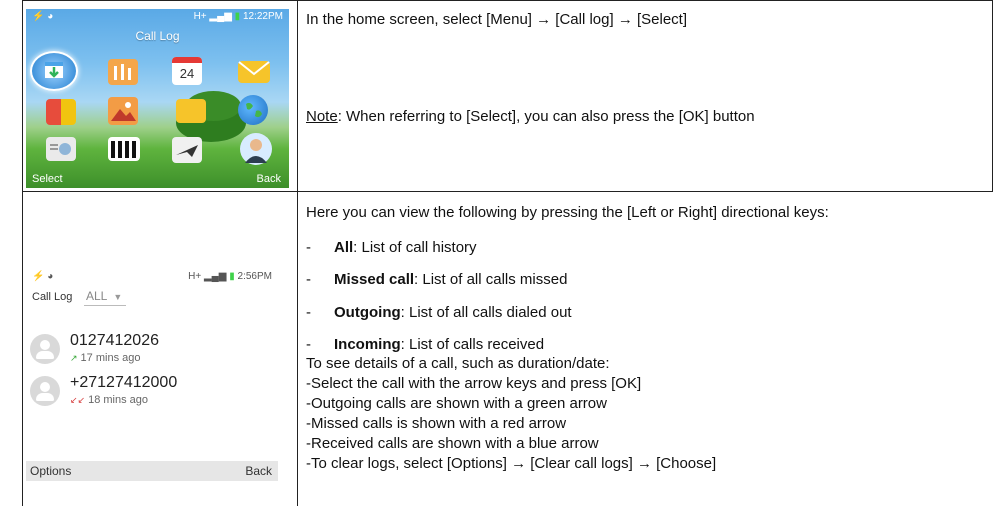  Describe the element at coordinates (486, 312) in the screenshot. I see `option-desc: : List of all calls dialed out` at that location.